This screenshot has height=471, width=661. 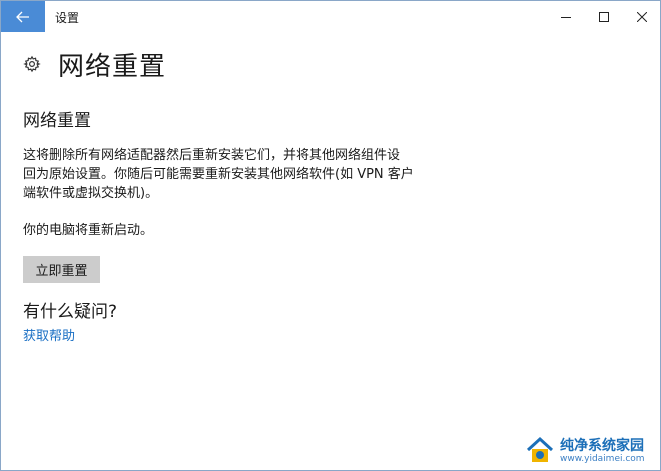 What do you see at coordinates (49, 334) in the screenshot?
I see `get-help-link: 获取帮助` at bounding box center [49, 334].